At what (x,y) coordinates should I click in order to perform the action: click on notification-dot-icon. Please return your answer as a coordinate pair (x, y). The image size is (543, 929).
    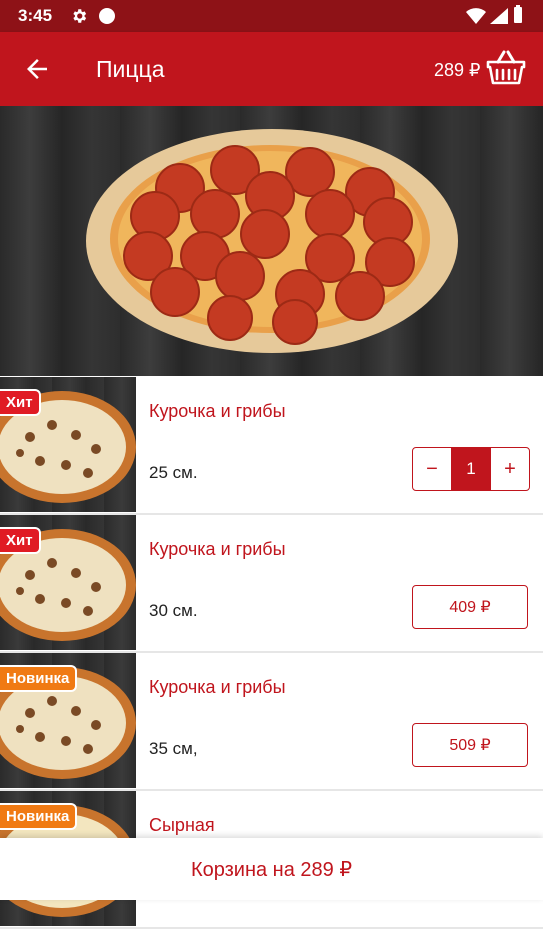
    Looking at the image, I should click on (107, 16).